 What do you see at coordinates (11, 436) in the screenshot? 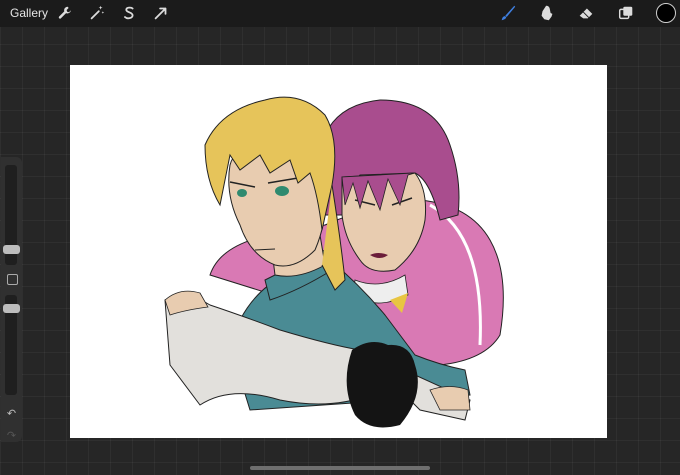
I see `redo-button: ↷` at bounding box center [11, 436].